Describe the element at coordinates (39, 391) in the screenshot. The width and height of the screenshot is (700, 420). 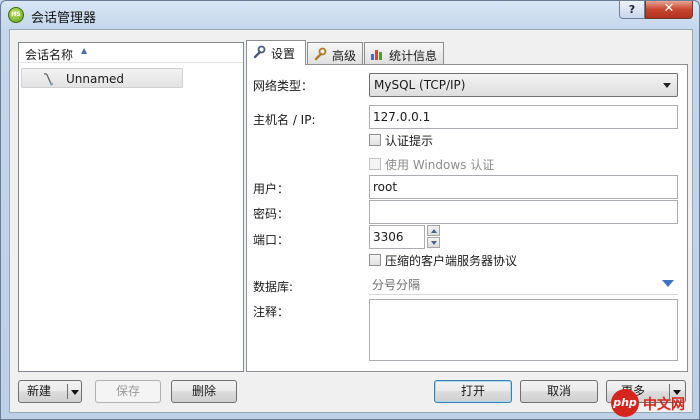
I see `new-button-label: 新建` at that location.